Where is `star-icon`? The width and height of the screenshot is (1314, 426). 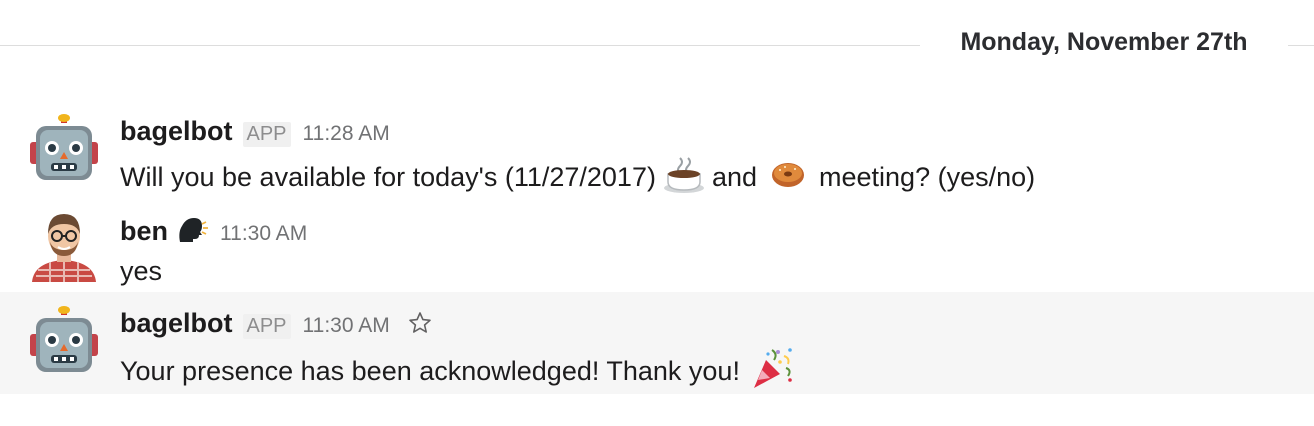 star-icon is located at coordinates (420, 325).